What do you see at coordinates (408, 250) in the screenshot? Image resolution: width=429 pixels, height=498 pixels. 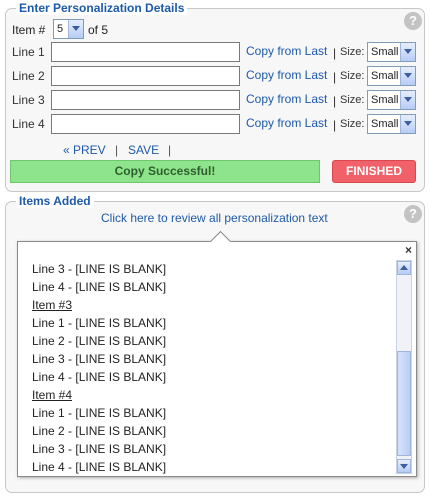 I see `close-icon: ×` at bounding box center [408, 250].